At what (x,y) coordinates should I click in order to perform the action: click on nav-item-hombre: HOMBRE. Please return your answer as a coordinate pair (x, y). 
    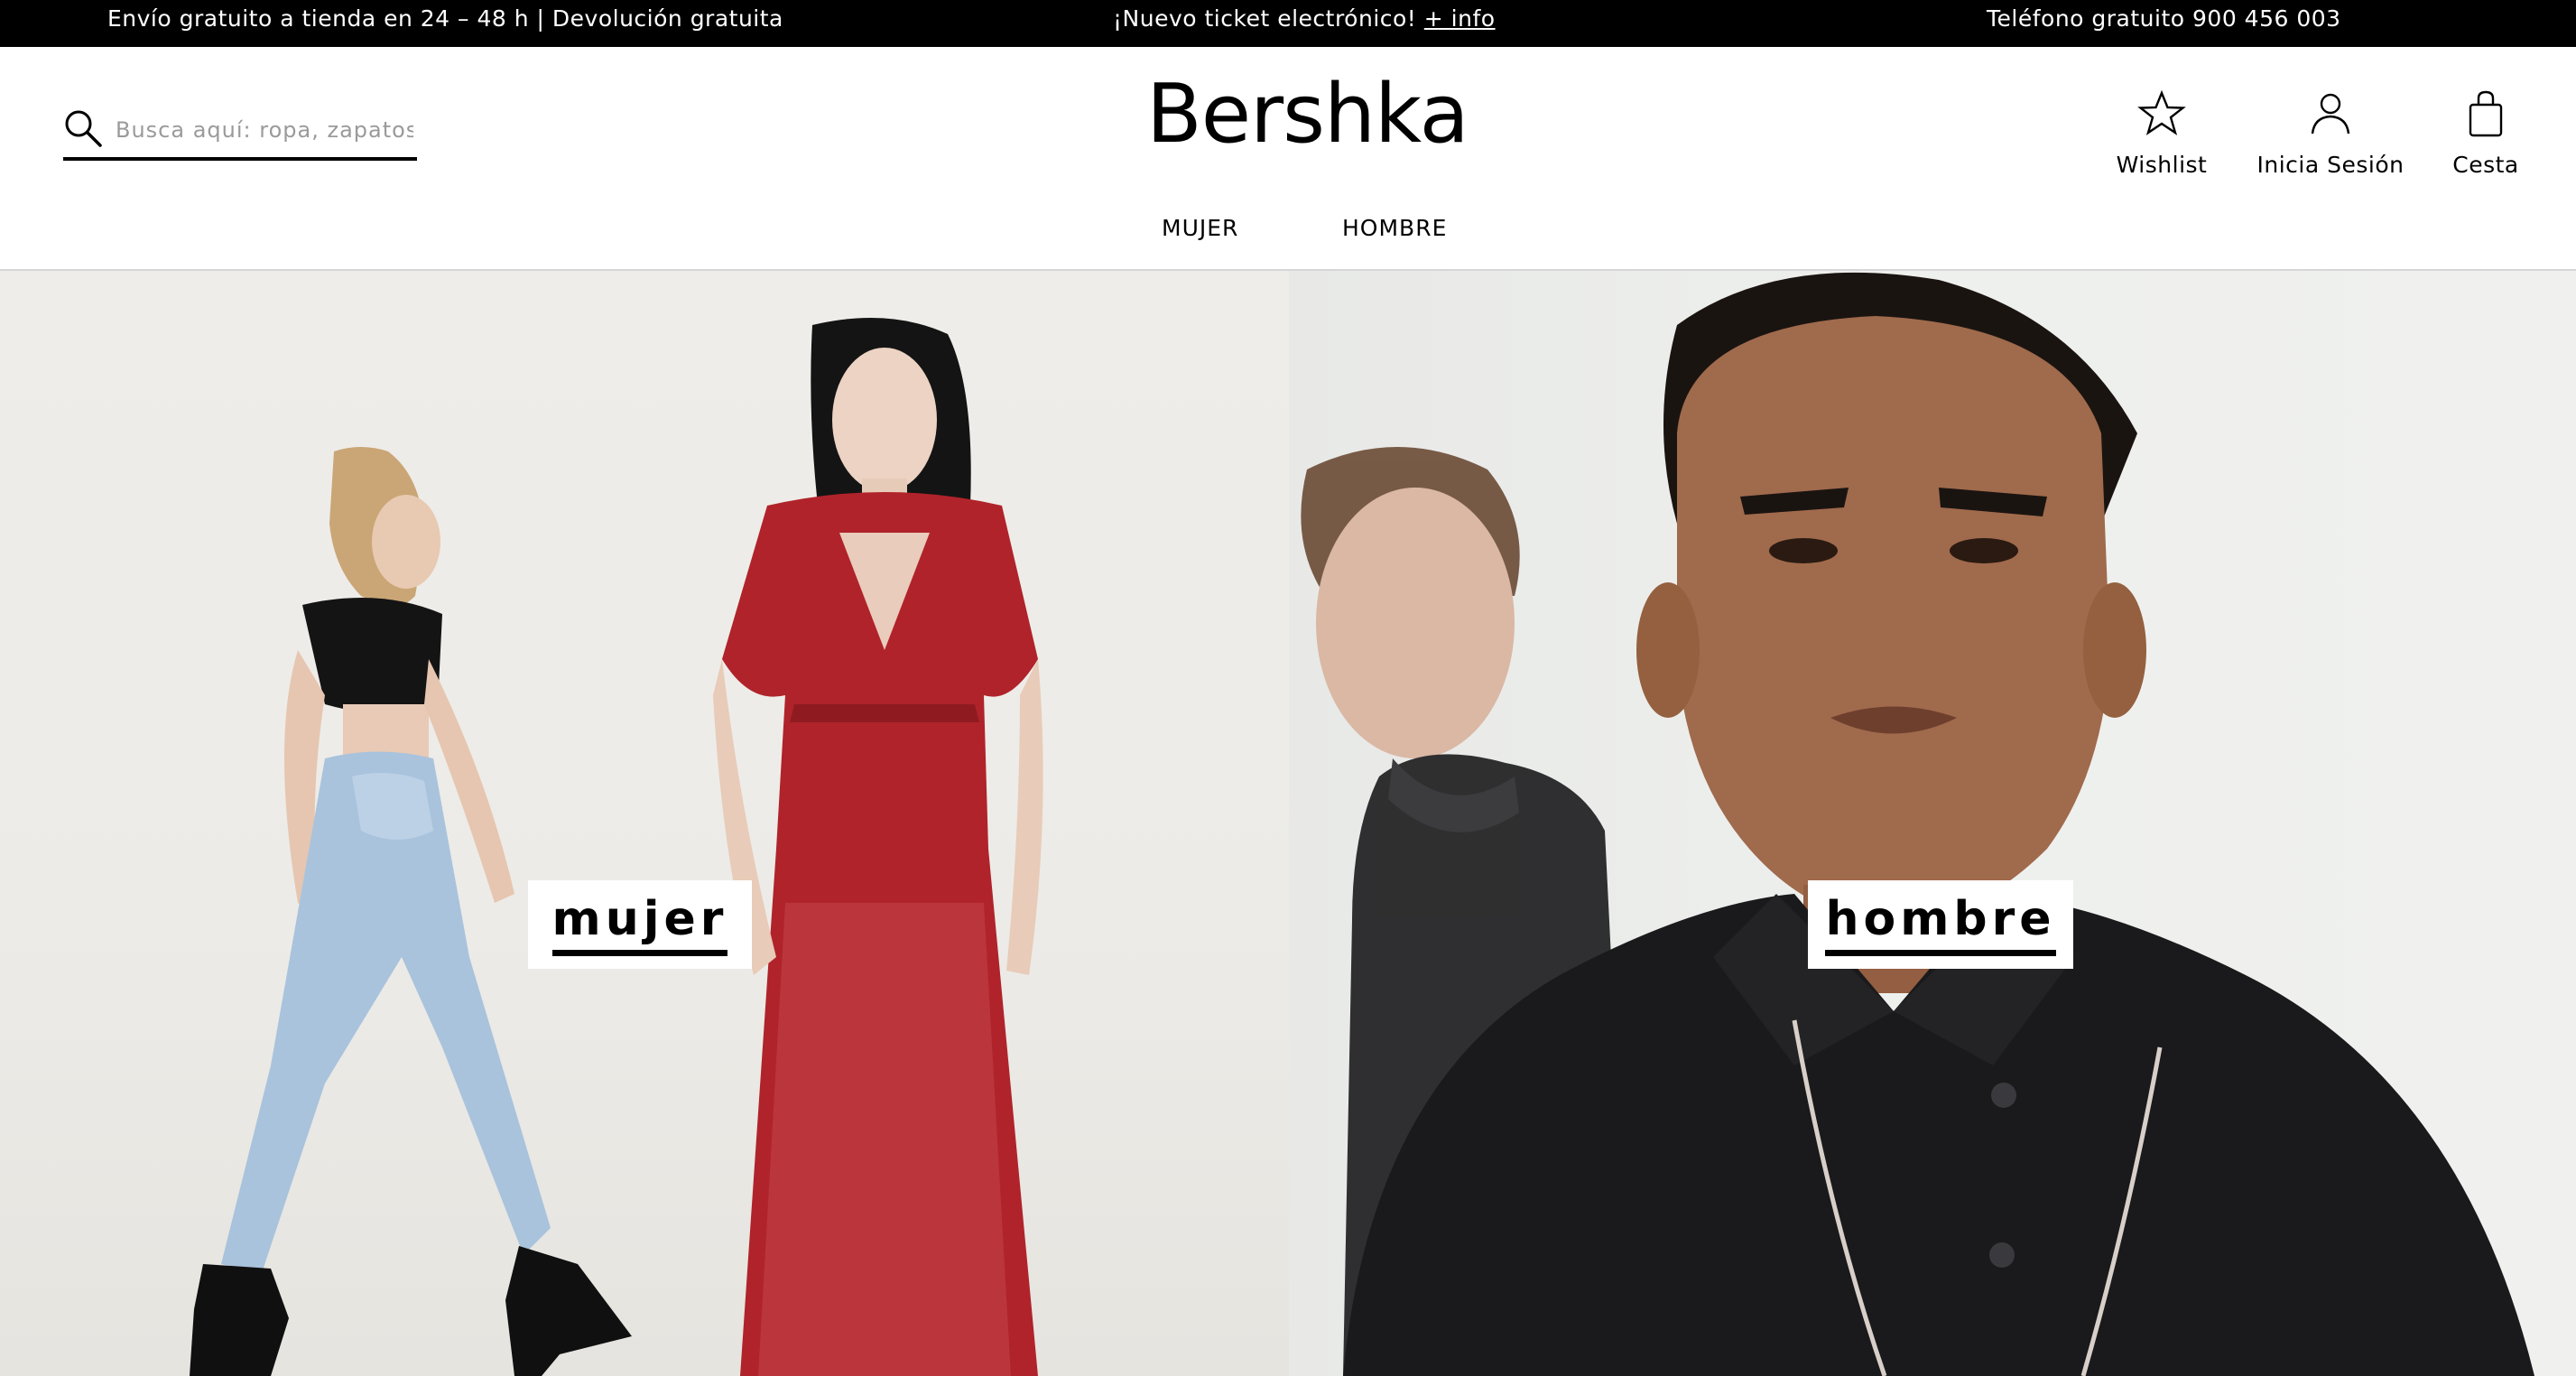
    Looking at the image, I should click on (1394, 228).